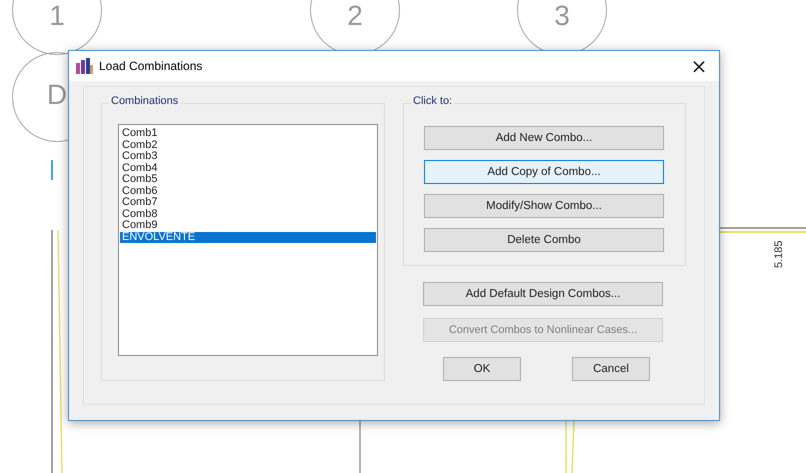 This screenshot has height=473, width=806. Describe the element at coordinates (248, 168) in the screenshot. I see `list-item: Comb4` at that location.